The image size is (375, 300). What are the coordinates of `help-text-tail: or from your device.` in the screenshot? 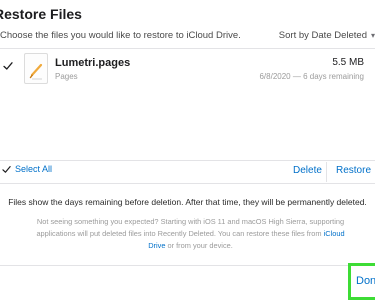 It's located at (199, 245).